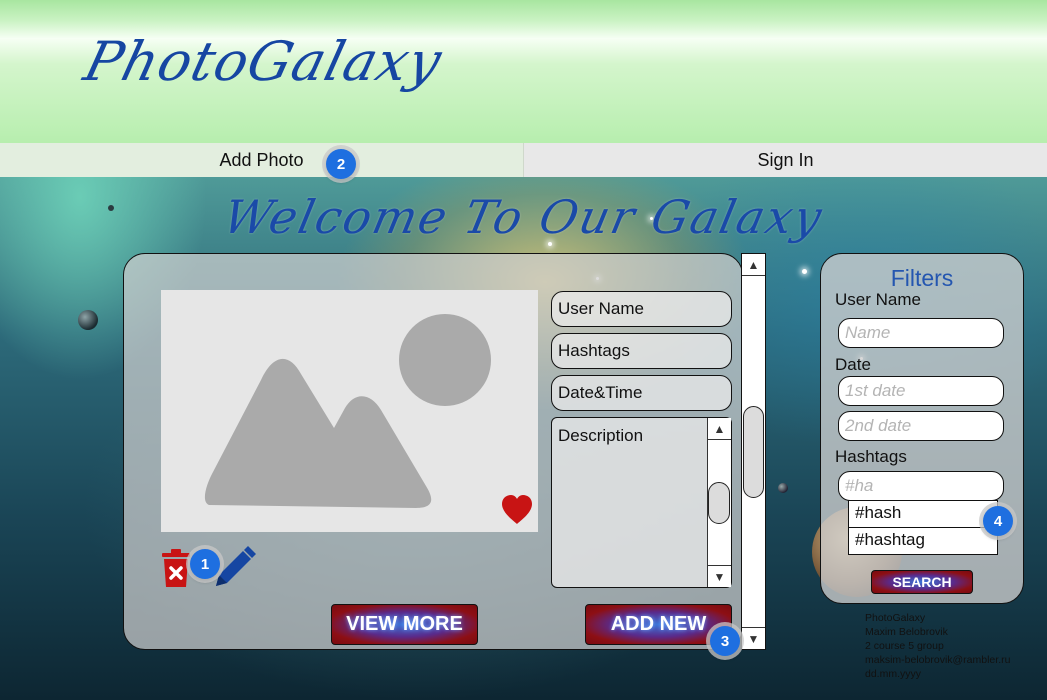 This screenshot has height=700, width=1047. What do you see at coordinates (601, 435) in the screenshot?
I see `description-label: Description` at bounding box center [601, 435].